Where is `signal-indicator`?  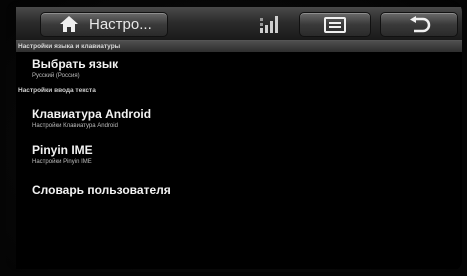 signal-indicator is located at coordinates (270, 23).